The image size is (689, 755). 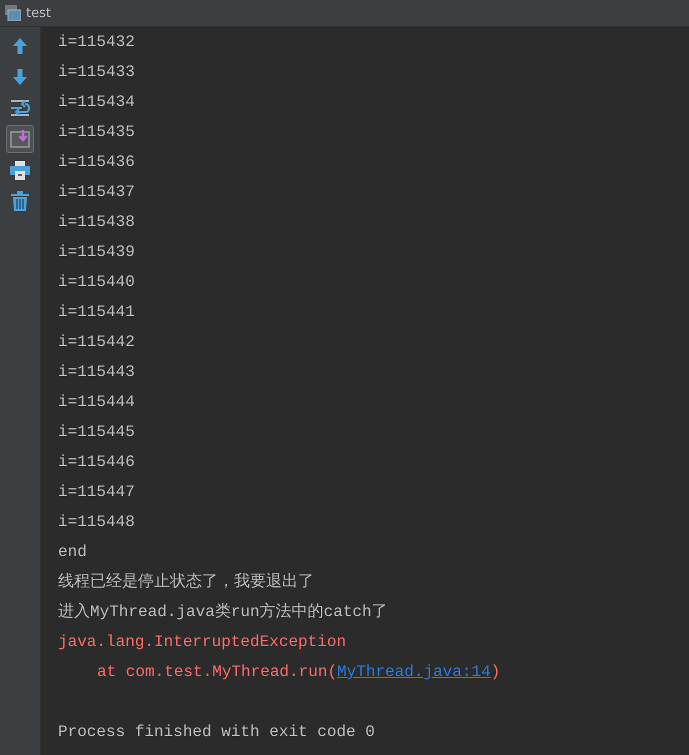 I want to click on output-line: i=115447, so click(x=97, y=492).